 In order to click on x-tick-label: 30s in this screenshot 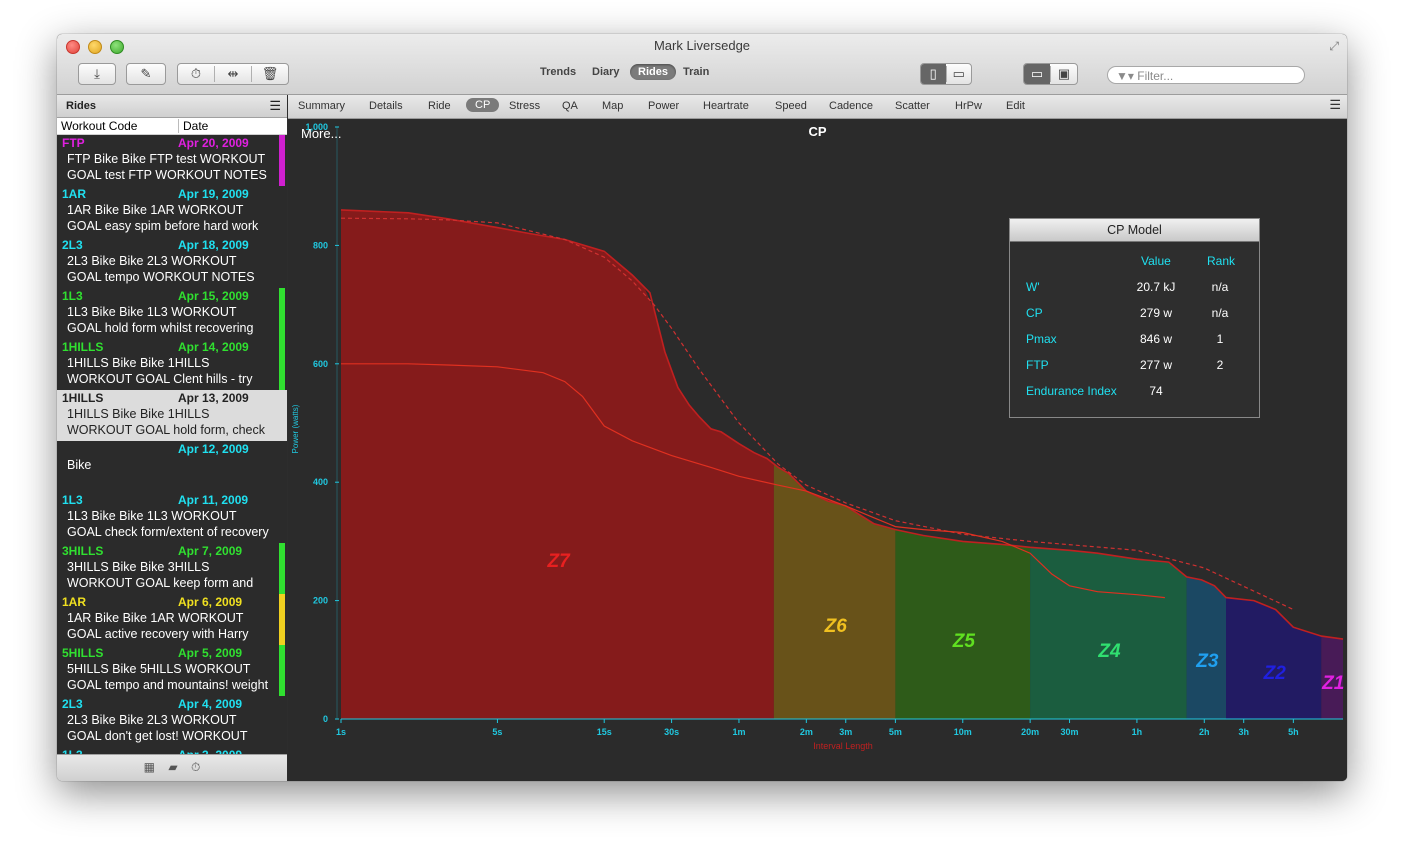, I will do `click(671, 732)`.